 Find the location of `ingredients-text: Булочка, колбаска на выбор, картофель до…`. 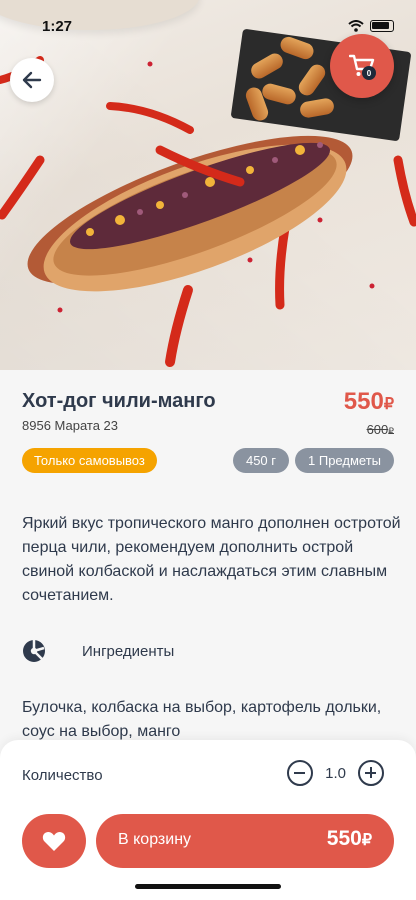

ingredients-text: Булочка, колбаска на выбор, картофель до… is located at coordinates (202, 719).